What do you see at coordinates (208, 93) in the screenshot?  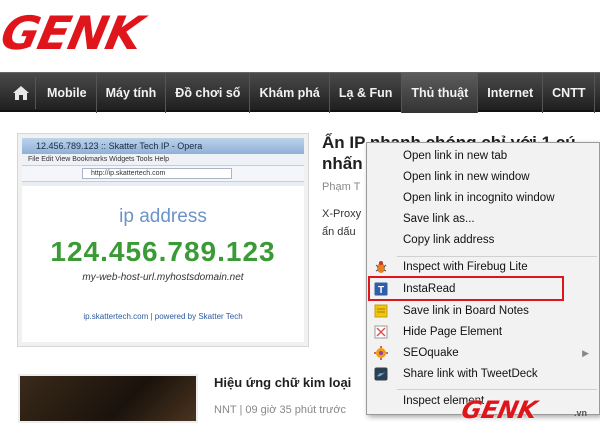 I see `nav-item-do-choi-so: Đồ chơi số` at bounding box center [208, 93].